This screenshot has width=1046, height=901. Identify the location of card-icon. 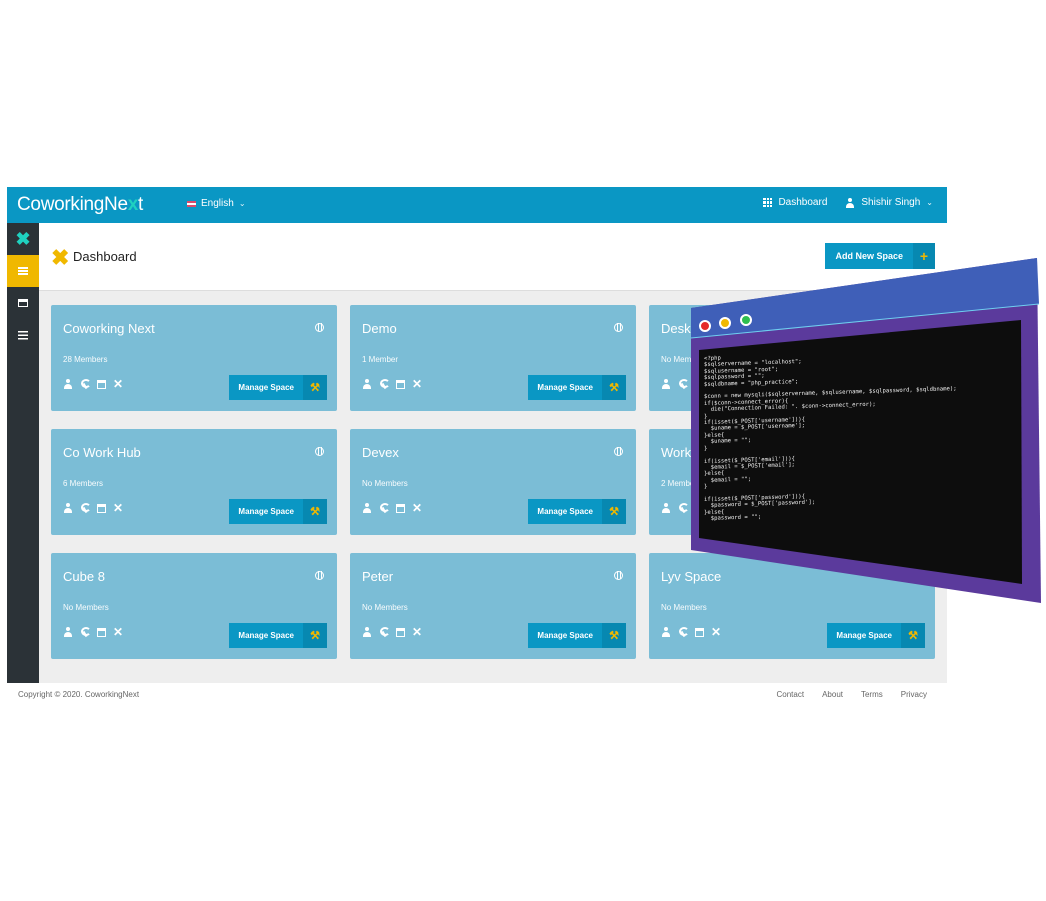
(23, 303).